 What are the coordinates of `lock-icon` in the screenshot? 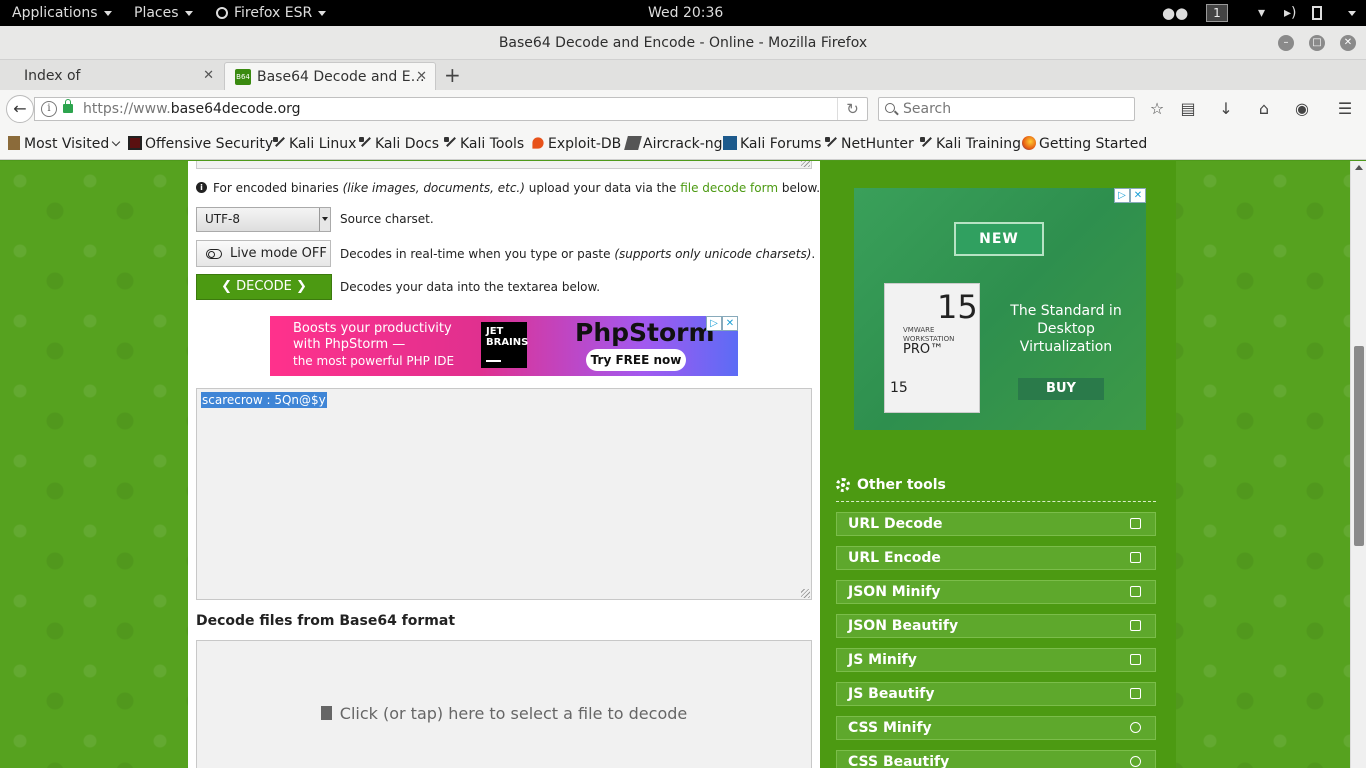 It's located at (68, 106).